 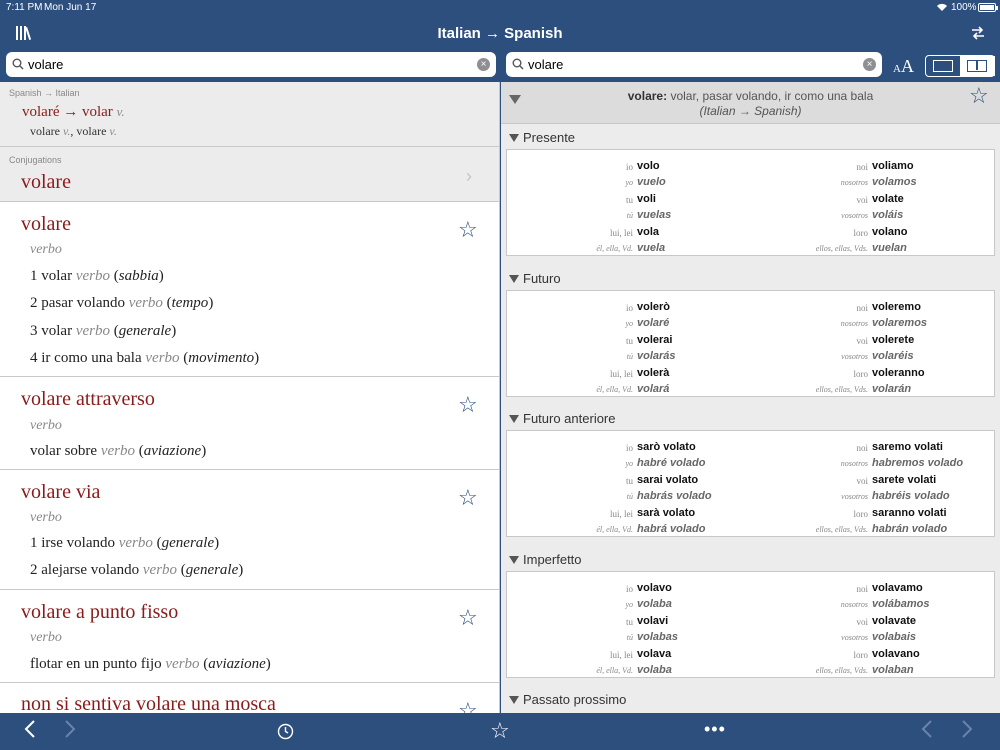 I want to click on verb-form: volará, so click(x=653, y=388).